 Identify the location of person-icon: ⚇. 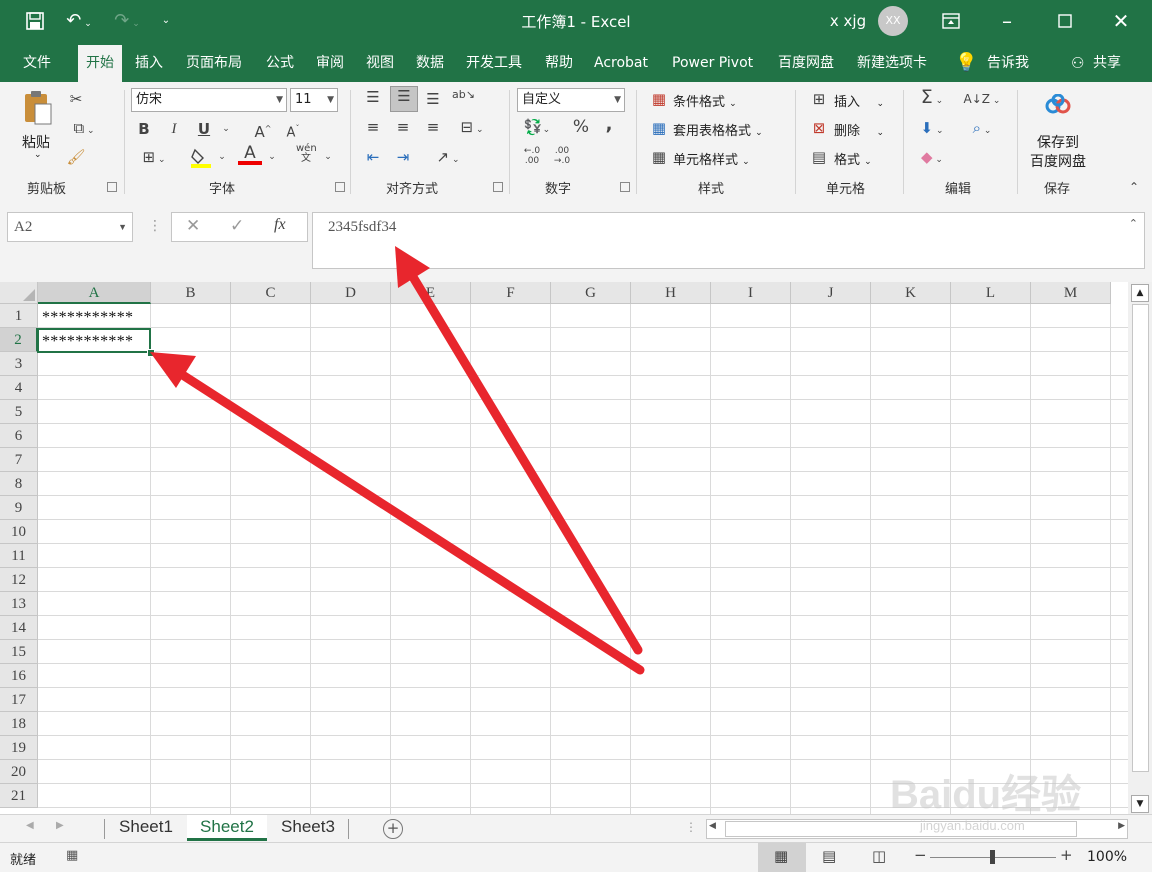
(1077, 63).